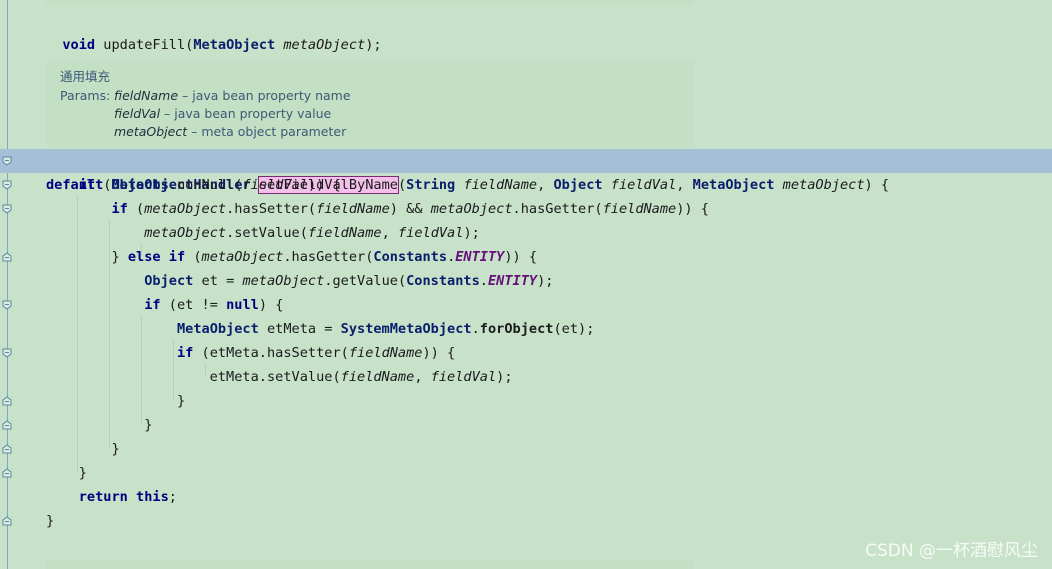  What do you see at coordinates (230, 131) in the screenshot?
I see `doc-param-metaobject: metaObject – meta object parameter` at bounding box center [230, 131].